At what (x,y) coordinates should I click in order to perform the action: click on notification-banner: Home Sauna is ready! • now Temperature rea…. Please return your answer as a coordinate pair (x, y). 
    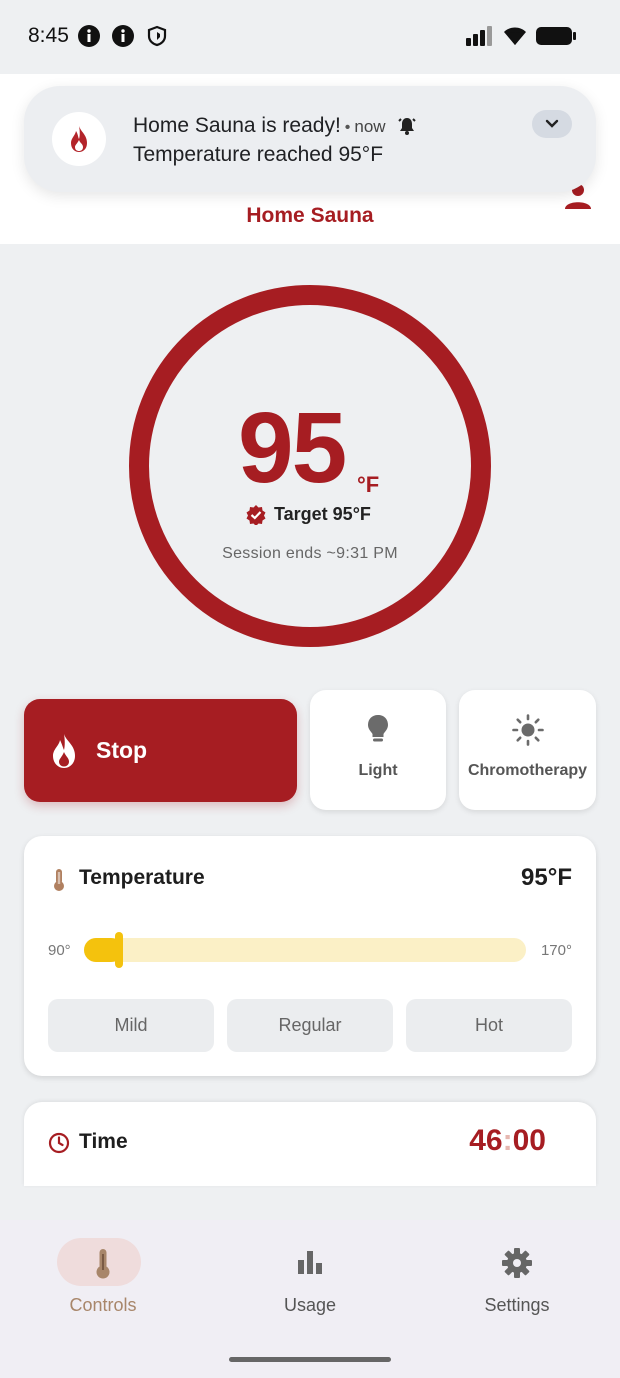
    Looking at the image, I should click on (310, 139).